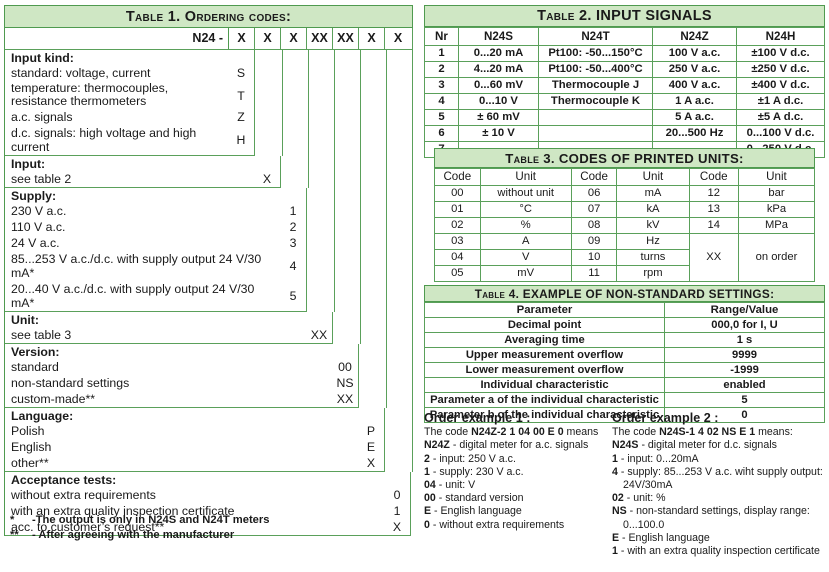 Image resolution: width=829 pixels, height=572 pixels. What do you see at coordinates (181, 399) in the screenshot?
I see `option-row: custom-made** XX` at bounding box center [181, 399].